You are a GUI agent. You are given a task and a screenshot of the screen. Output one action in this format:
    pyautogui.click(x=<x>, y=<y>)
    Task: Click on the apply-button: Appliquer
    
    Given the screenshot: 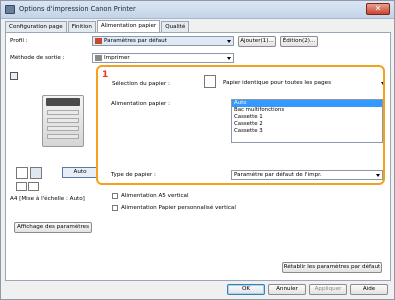 What is the action you would take?
    pyautogui.click(x=328, y=289)
    